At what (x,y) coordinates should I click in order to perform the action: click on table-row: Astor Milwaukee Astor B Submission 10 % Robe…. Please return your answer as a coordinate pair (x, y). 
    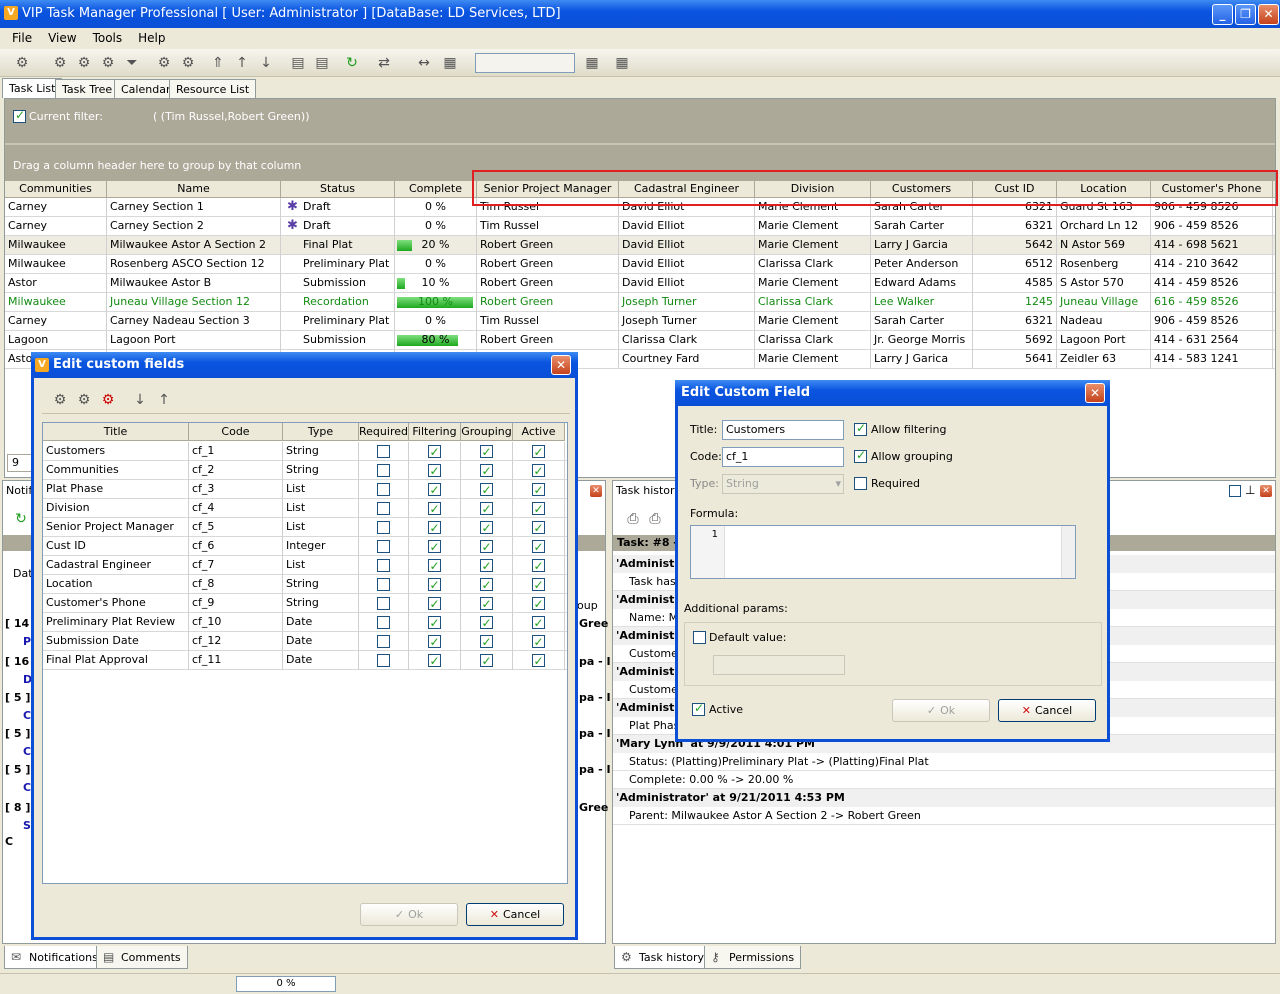
    Looking at the image, I should click on (640, 283).